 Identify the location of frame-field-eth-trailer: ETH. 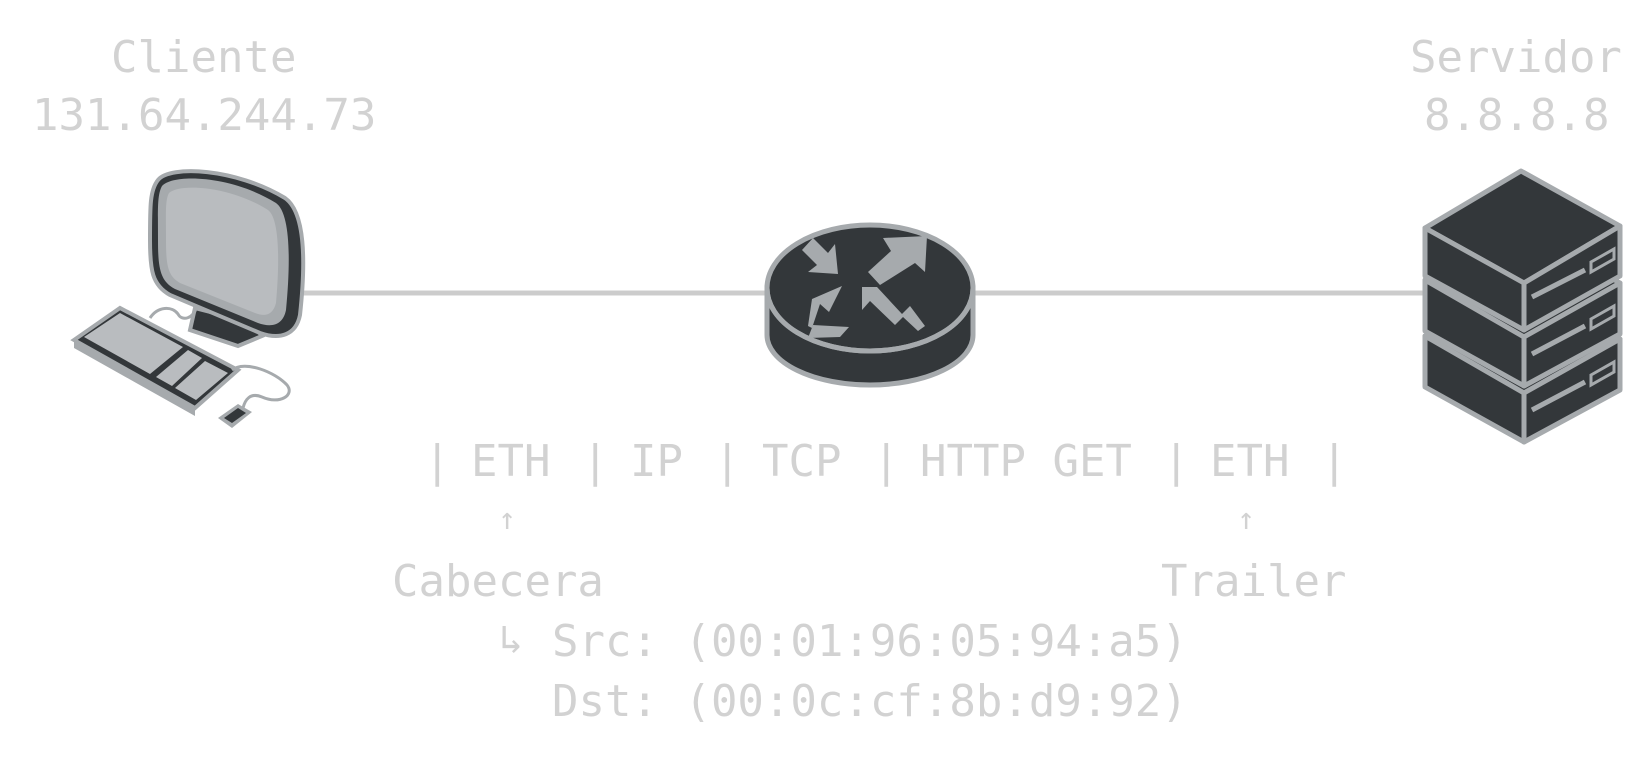
(1250, 461).